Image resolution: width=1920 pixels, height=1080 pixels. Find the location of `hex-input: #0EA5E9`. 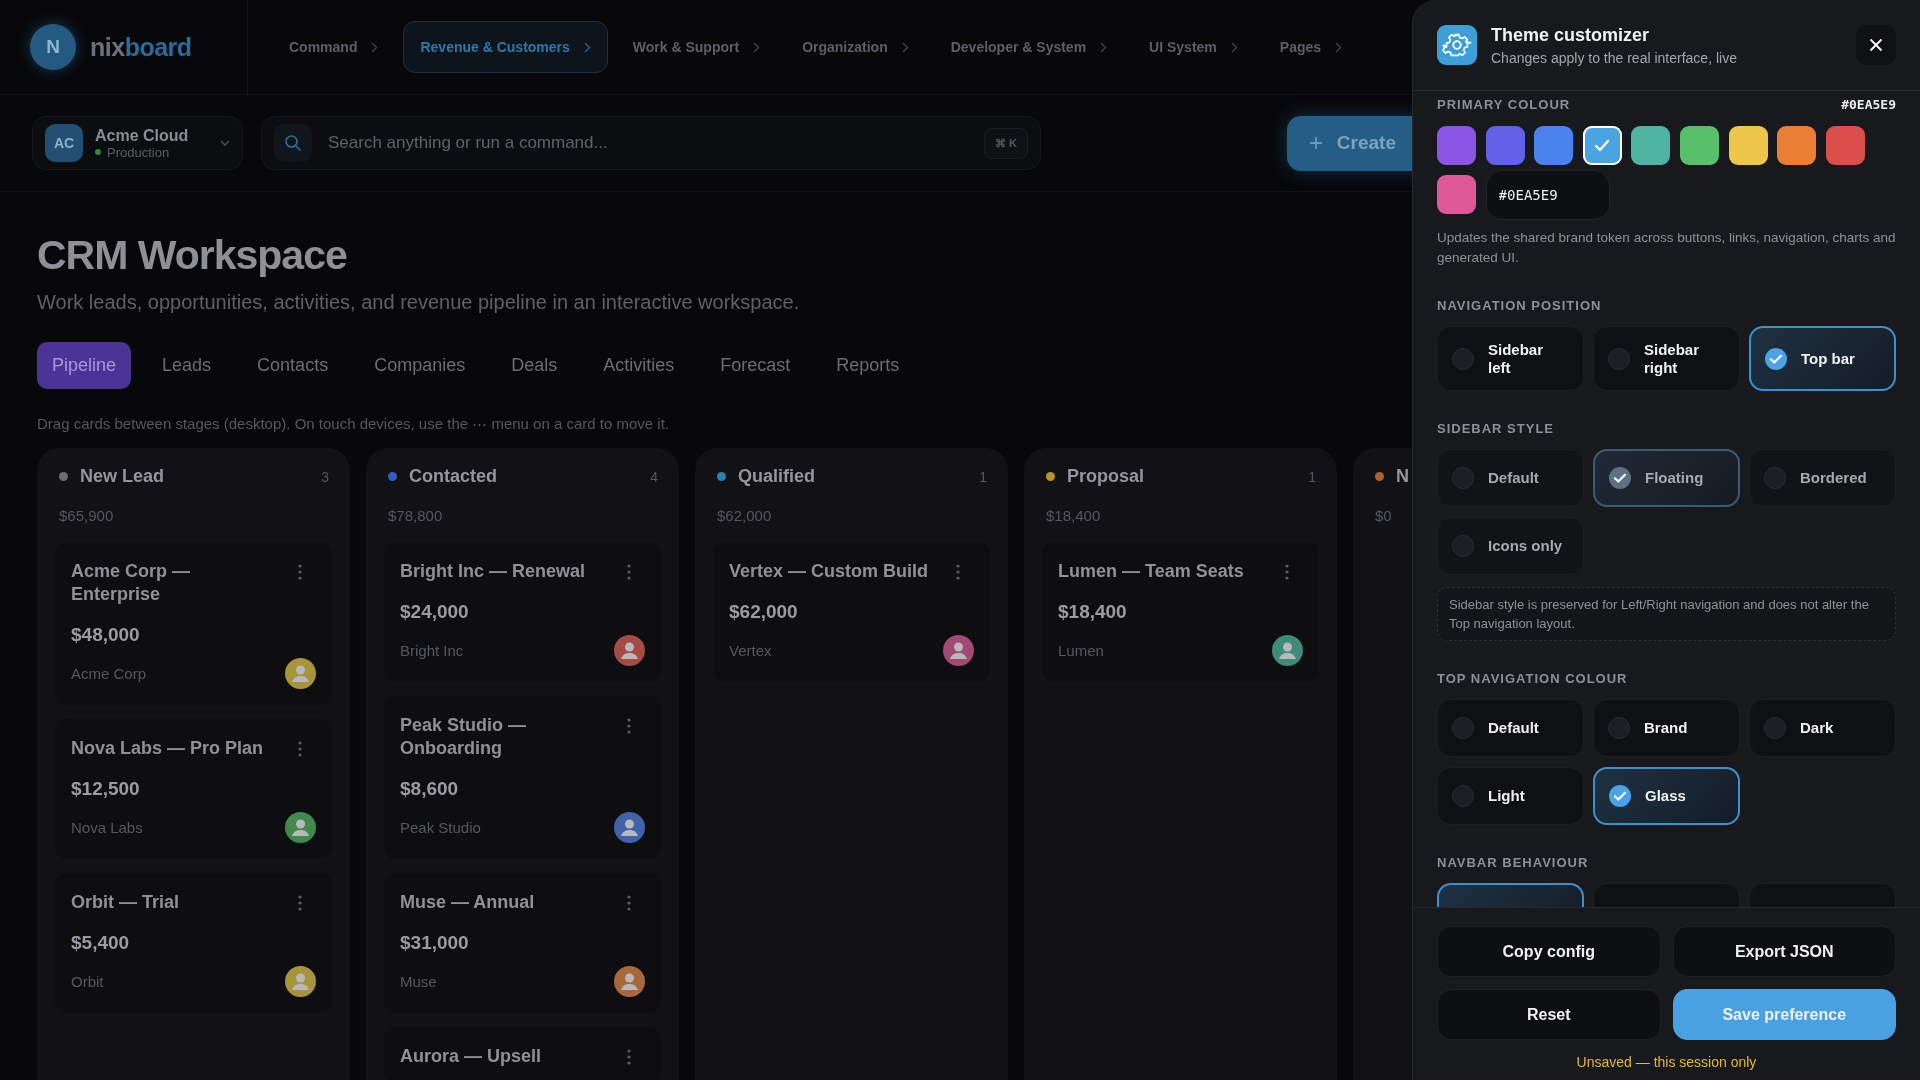

hex-input: #0EA5E9 is located at coordinates (1547, 195).